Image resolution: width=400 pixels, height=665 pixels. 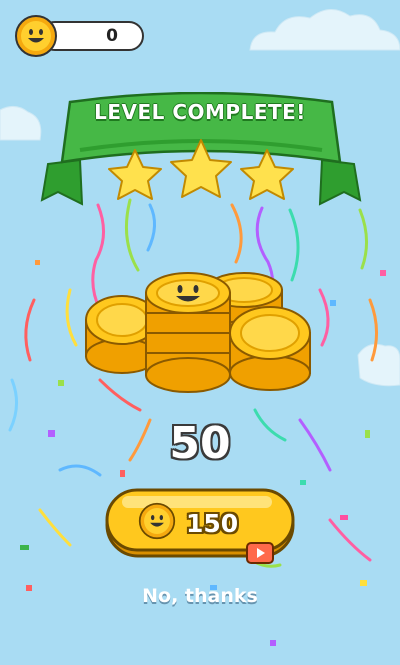 What do you see at coordinates (79, 36) in the screenshot?
I see `coin-counter: 0` at bounding box center [79, 36].